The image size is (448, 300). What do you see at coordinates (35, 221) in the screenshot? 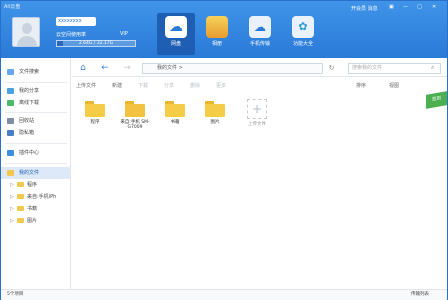
I see `tree-item: ▷ 图片` at bounding box center [35, 221].